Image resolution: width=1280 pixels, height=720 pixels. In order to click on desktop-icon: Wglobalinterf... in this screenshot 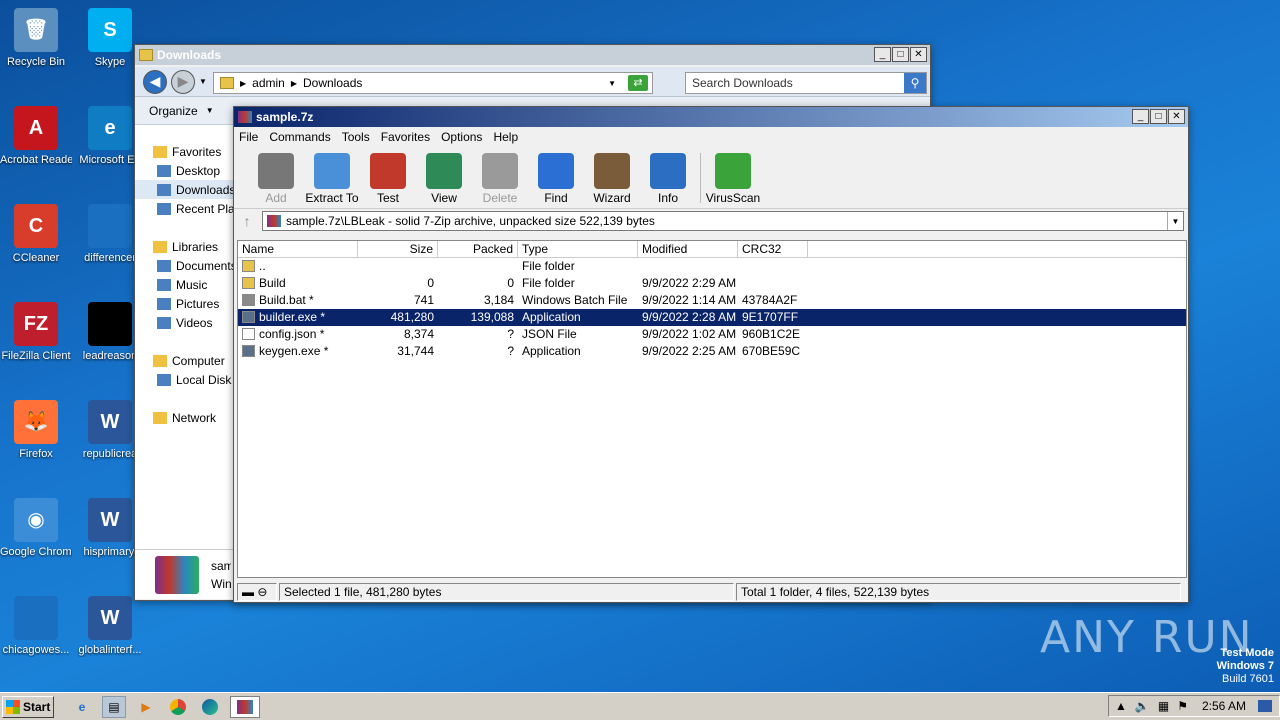, I will do `click(110, 626)`.